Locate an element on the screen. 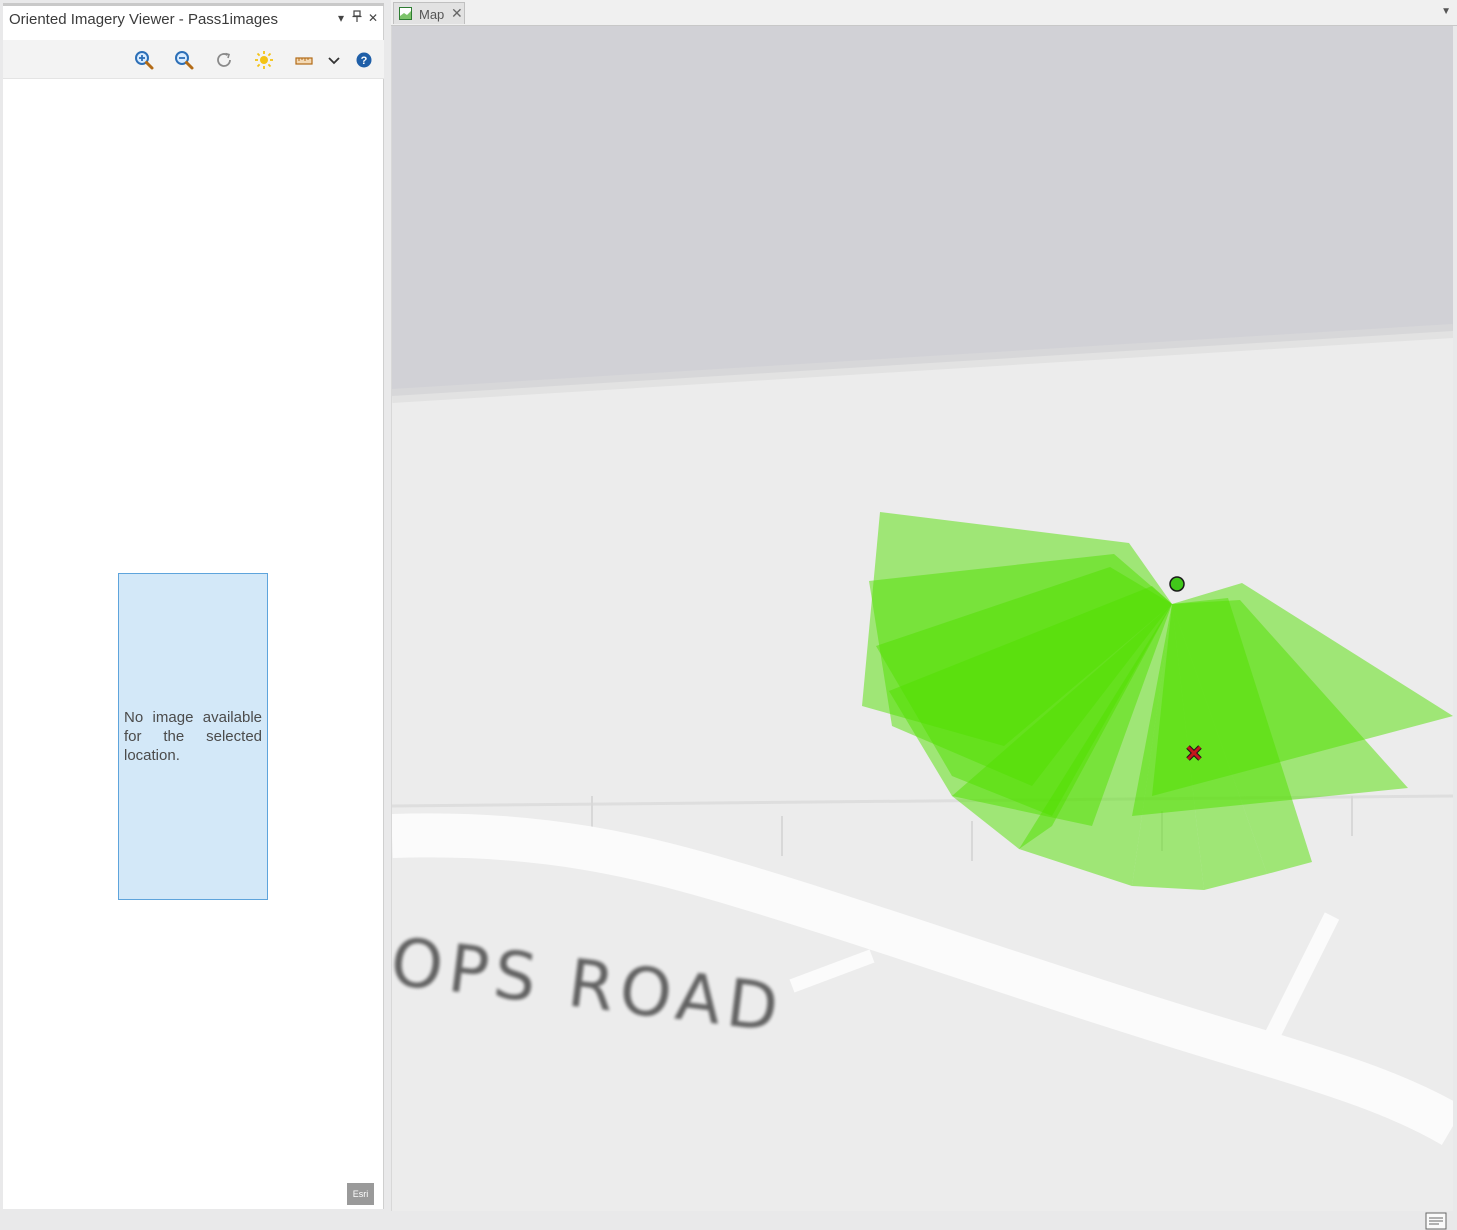  zoom-in-button is located at coordinates (144, 60).